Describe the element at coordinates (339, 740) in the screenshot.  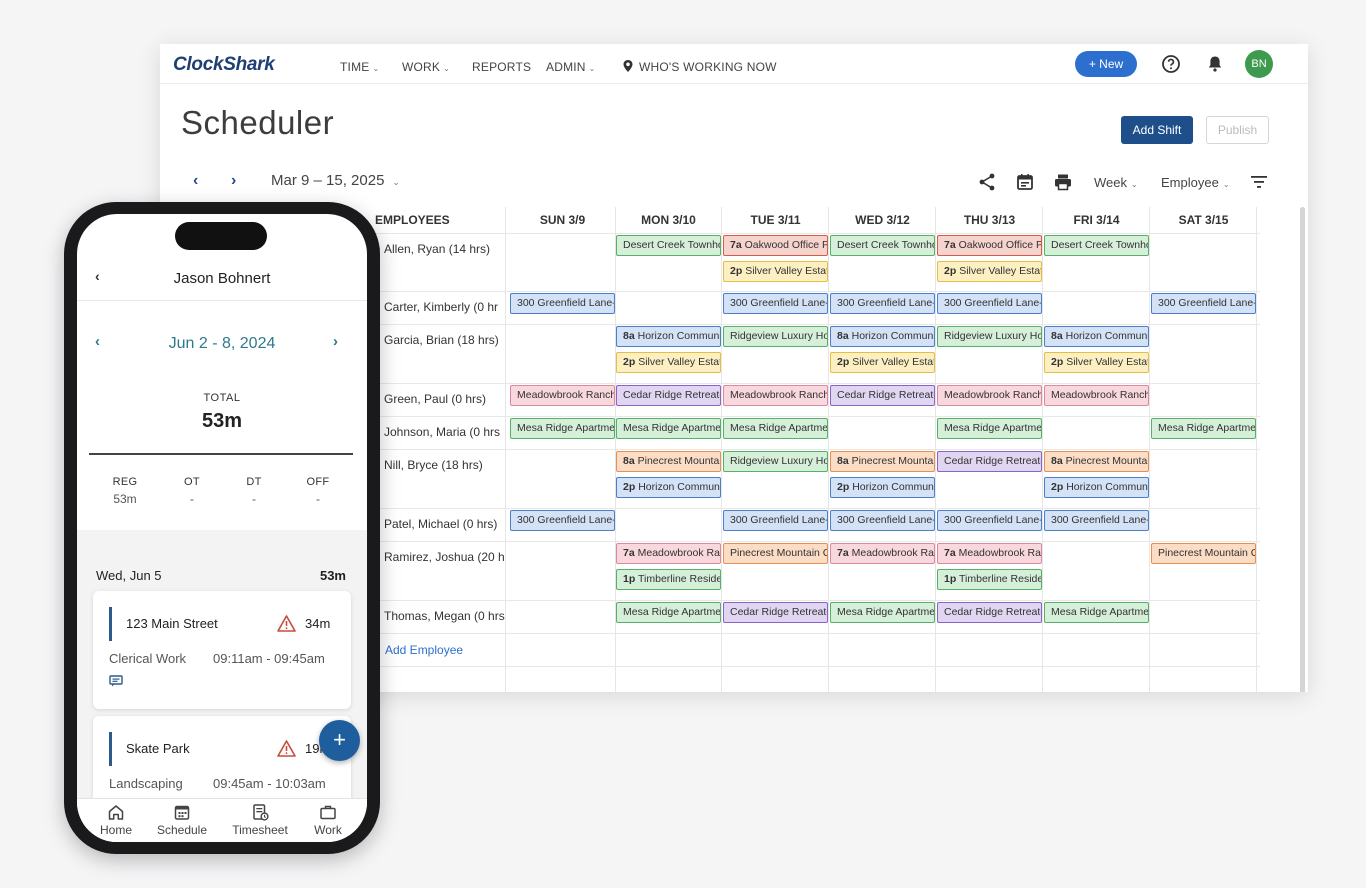
I see `add-entry-button: +` at that location.